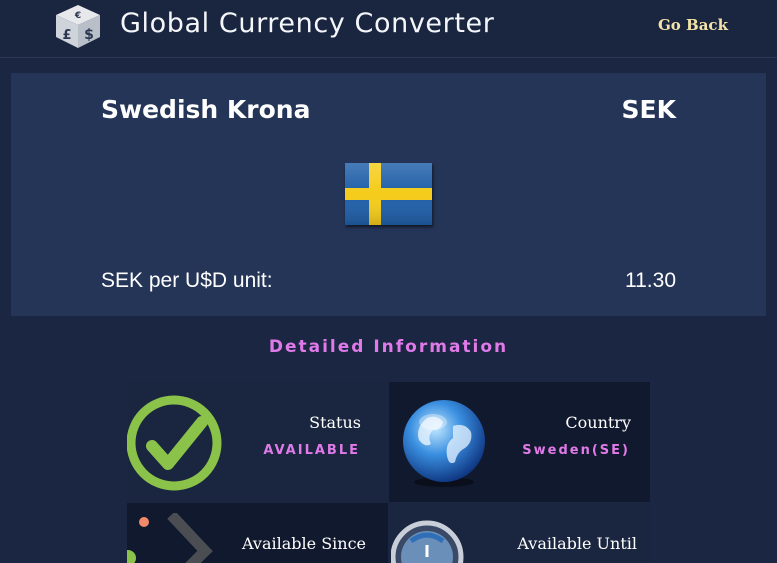 This screenshot has height=563, width=777. What do you see at coordinates (519, 442) in the screenshot?
I see `country-tile: Country Sweden(SE)` at bounding box center [519, 442].